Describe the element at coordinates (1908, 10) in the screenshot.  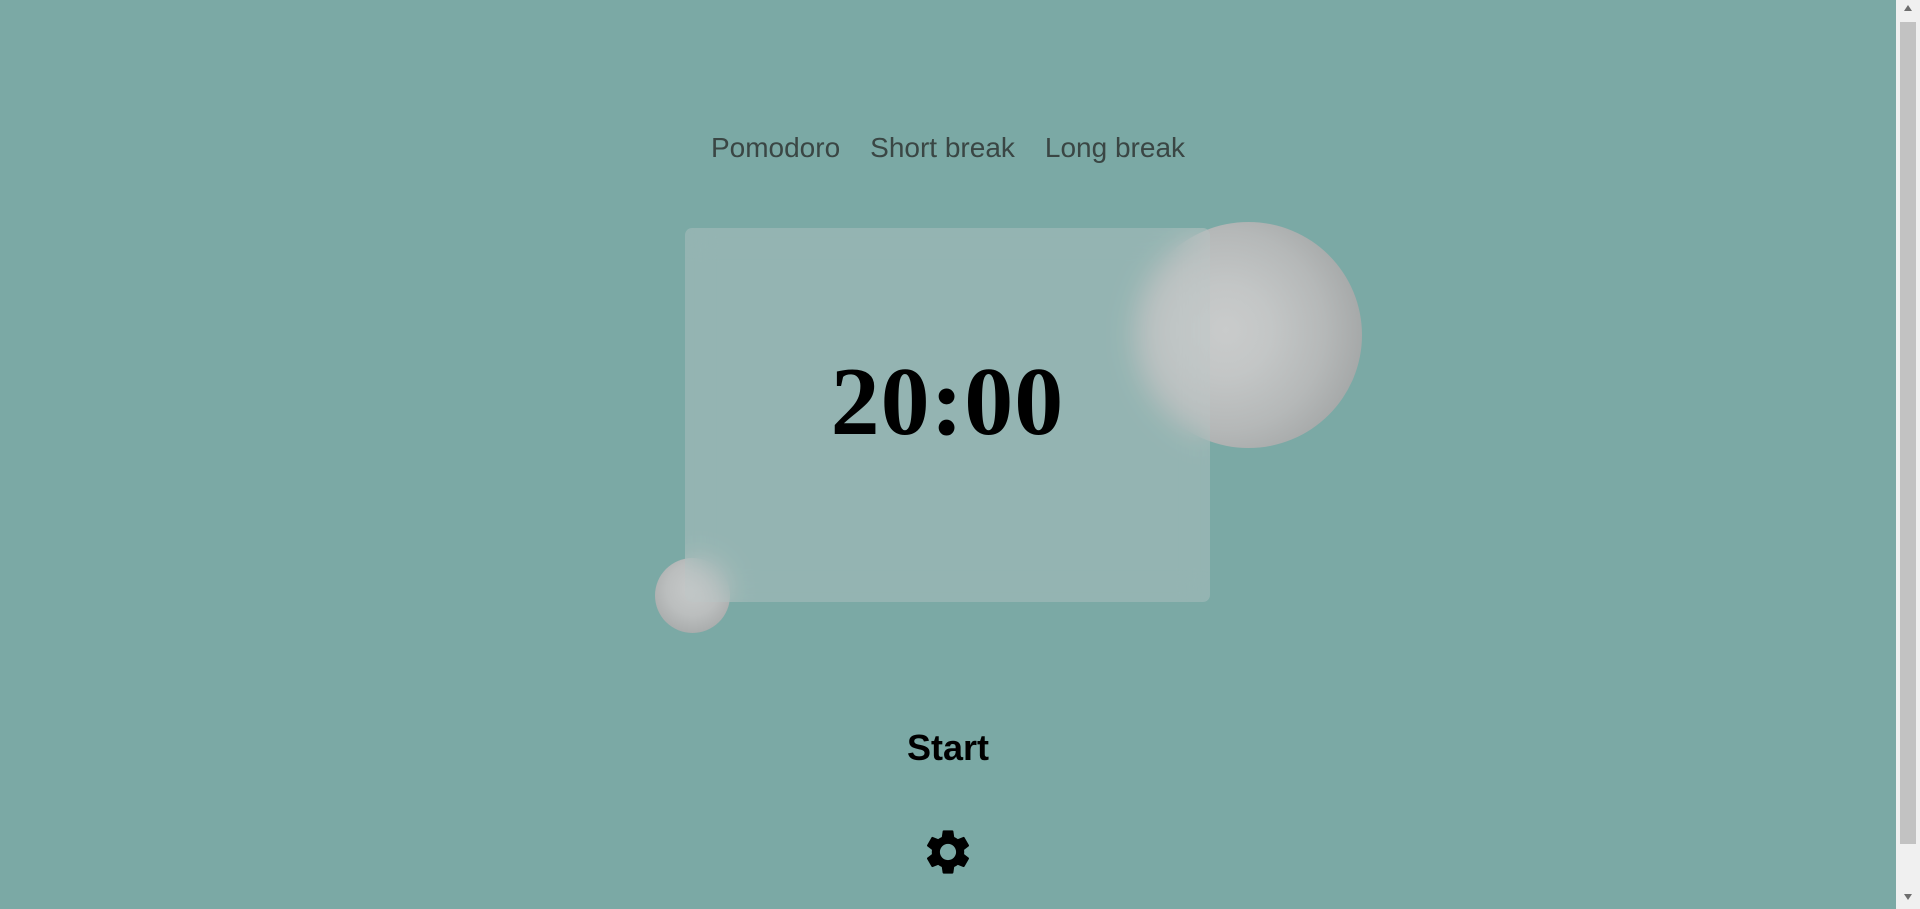
I see `scroll-up-arrow-icon` at that location.